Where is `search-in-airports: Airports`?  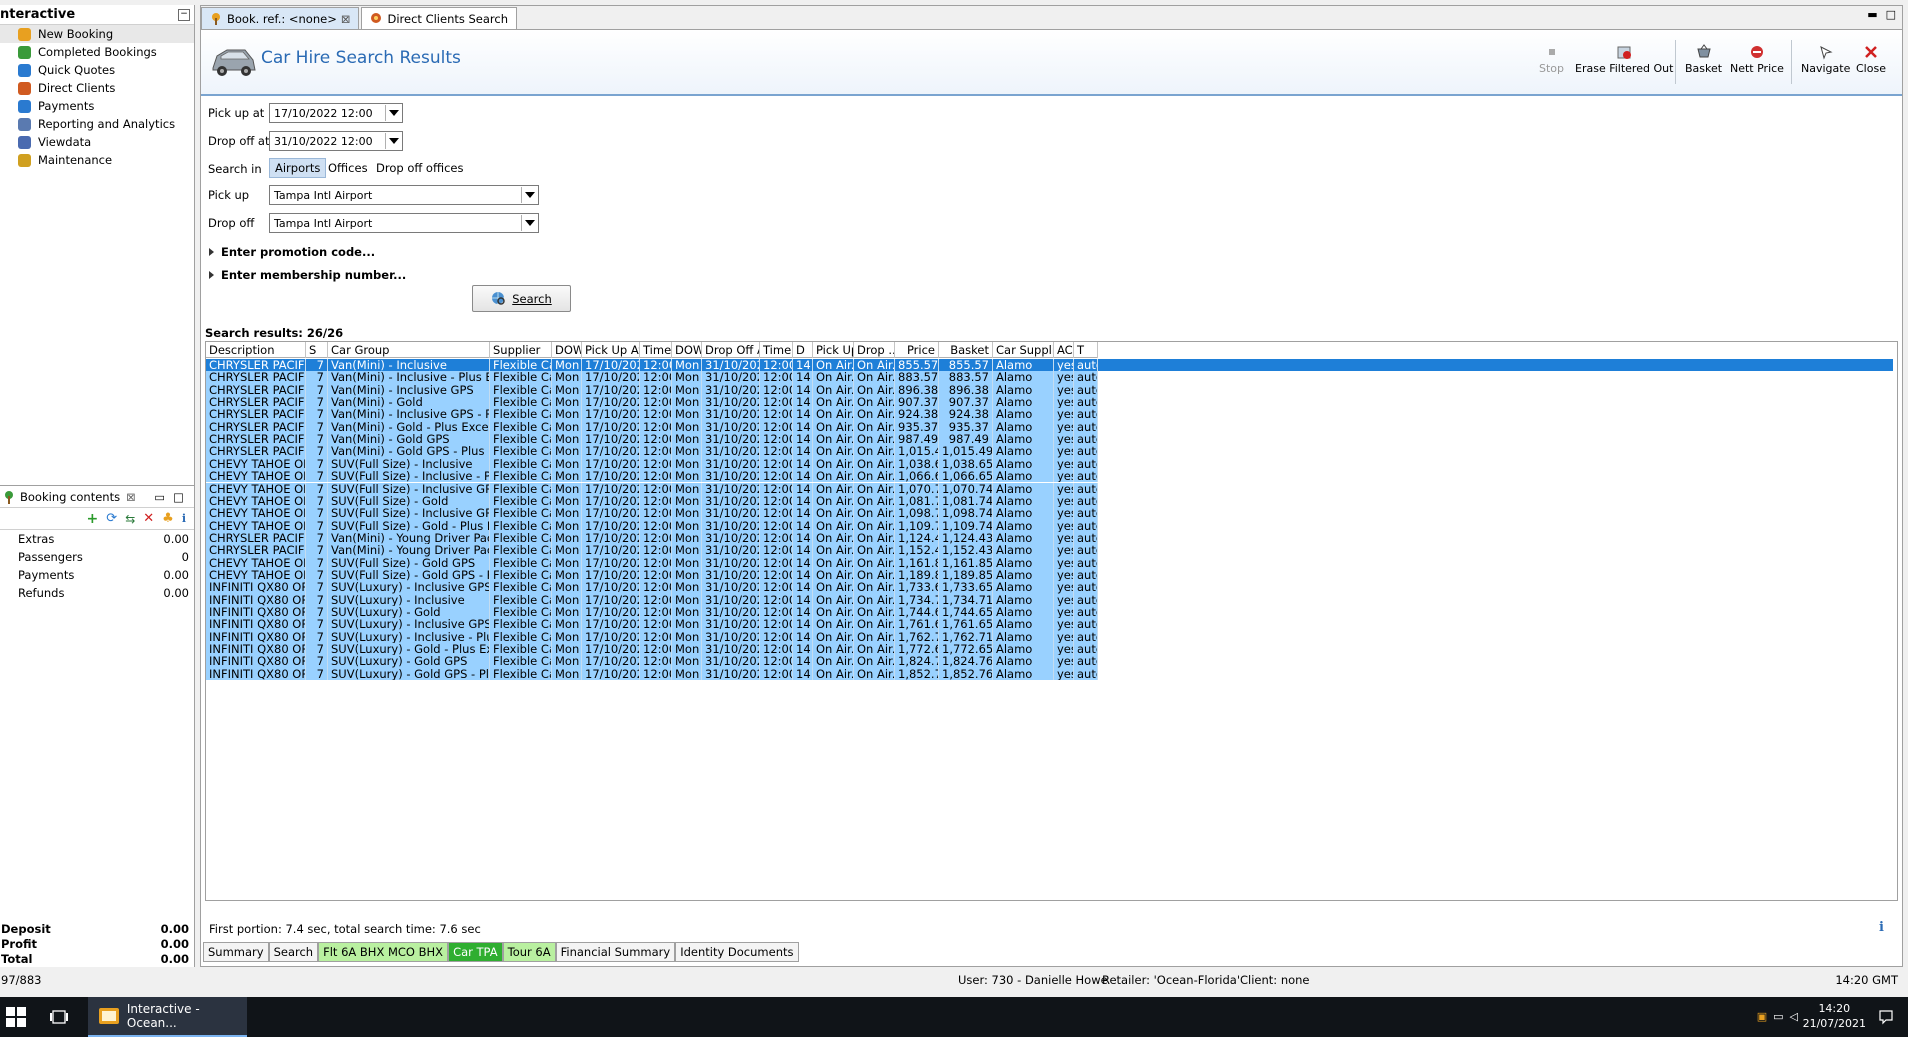
search-in-airports: Airports is located at coordinates (298, 168).